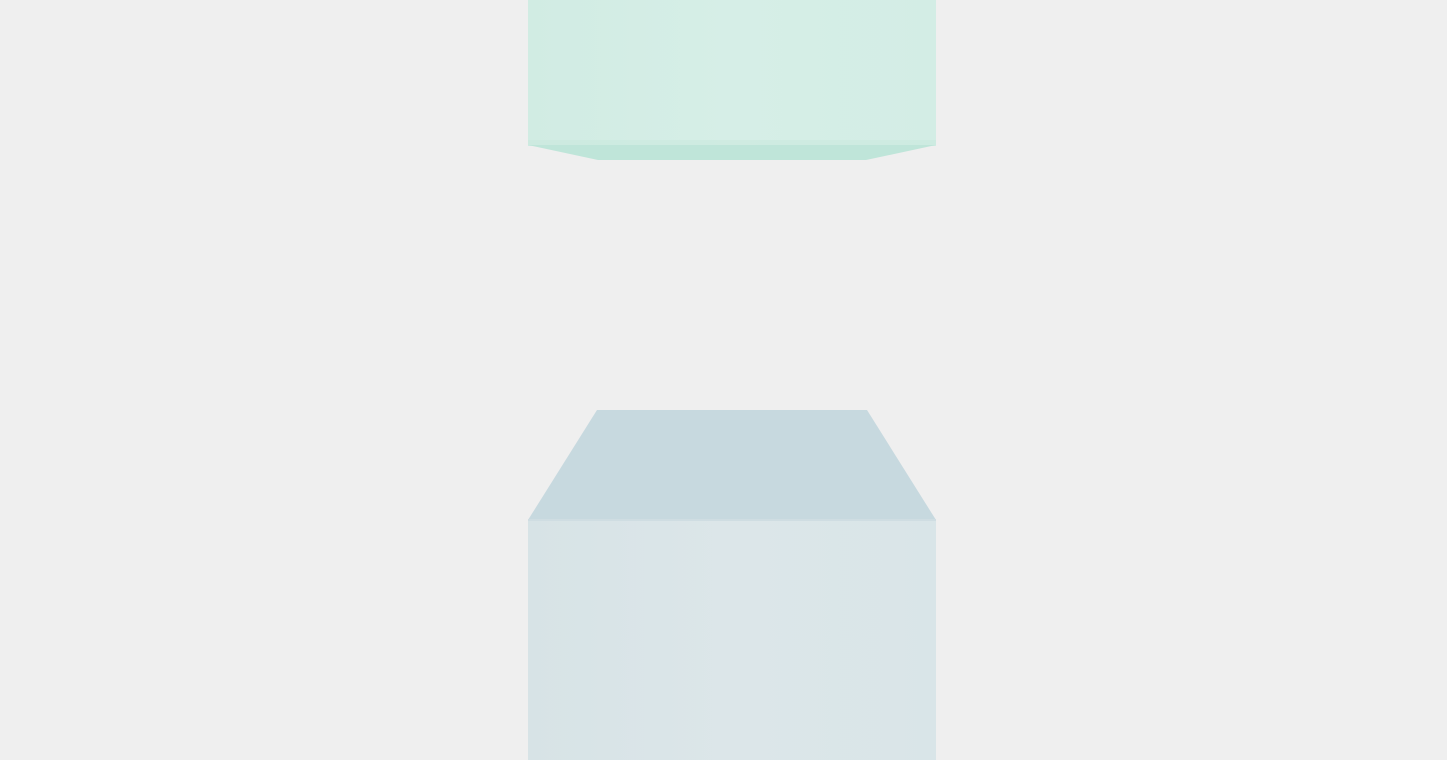 The width and height of the screenshot is (1447, 760). I want to click on bottom-block-edge-line, so click(732, 520).